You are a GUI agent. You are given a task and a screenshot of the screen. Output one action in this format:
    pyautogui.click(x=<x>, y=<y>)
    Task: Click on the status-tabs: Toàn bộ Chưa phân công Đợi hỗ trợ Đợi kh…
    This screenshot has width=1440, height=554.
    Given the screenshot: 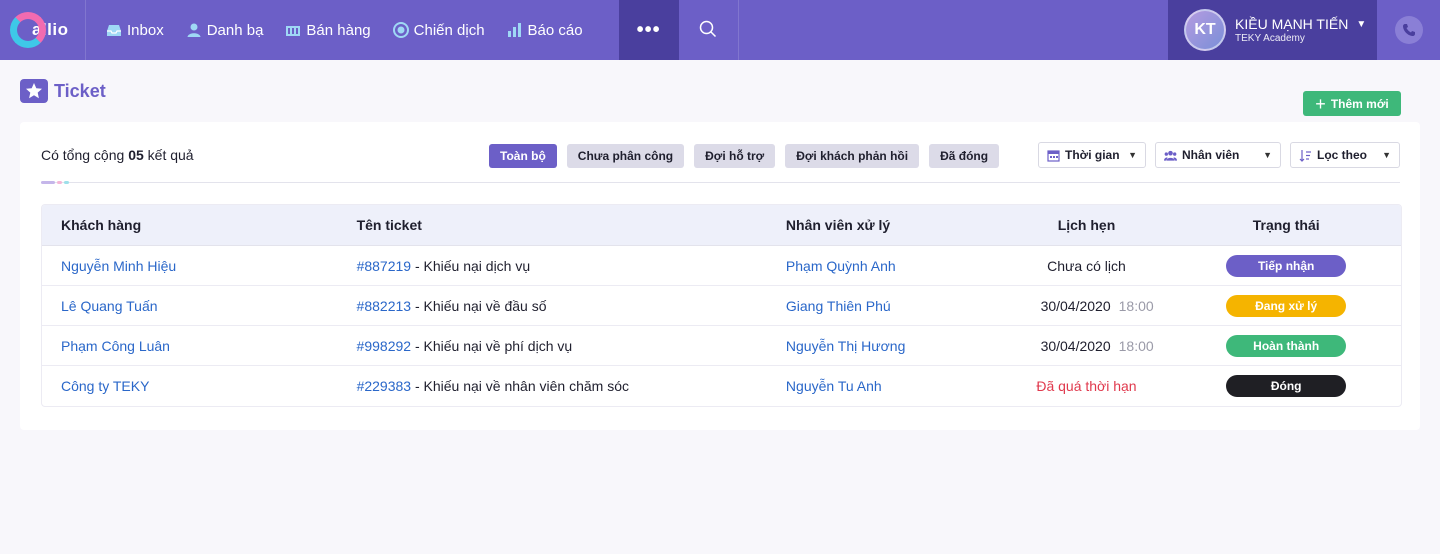 What is the action you would take?
    pyautogui.click(x=749, y=156)
    